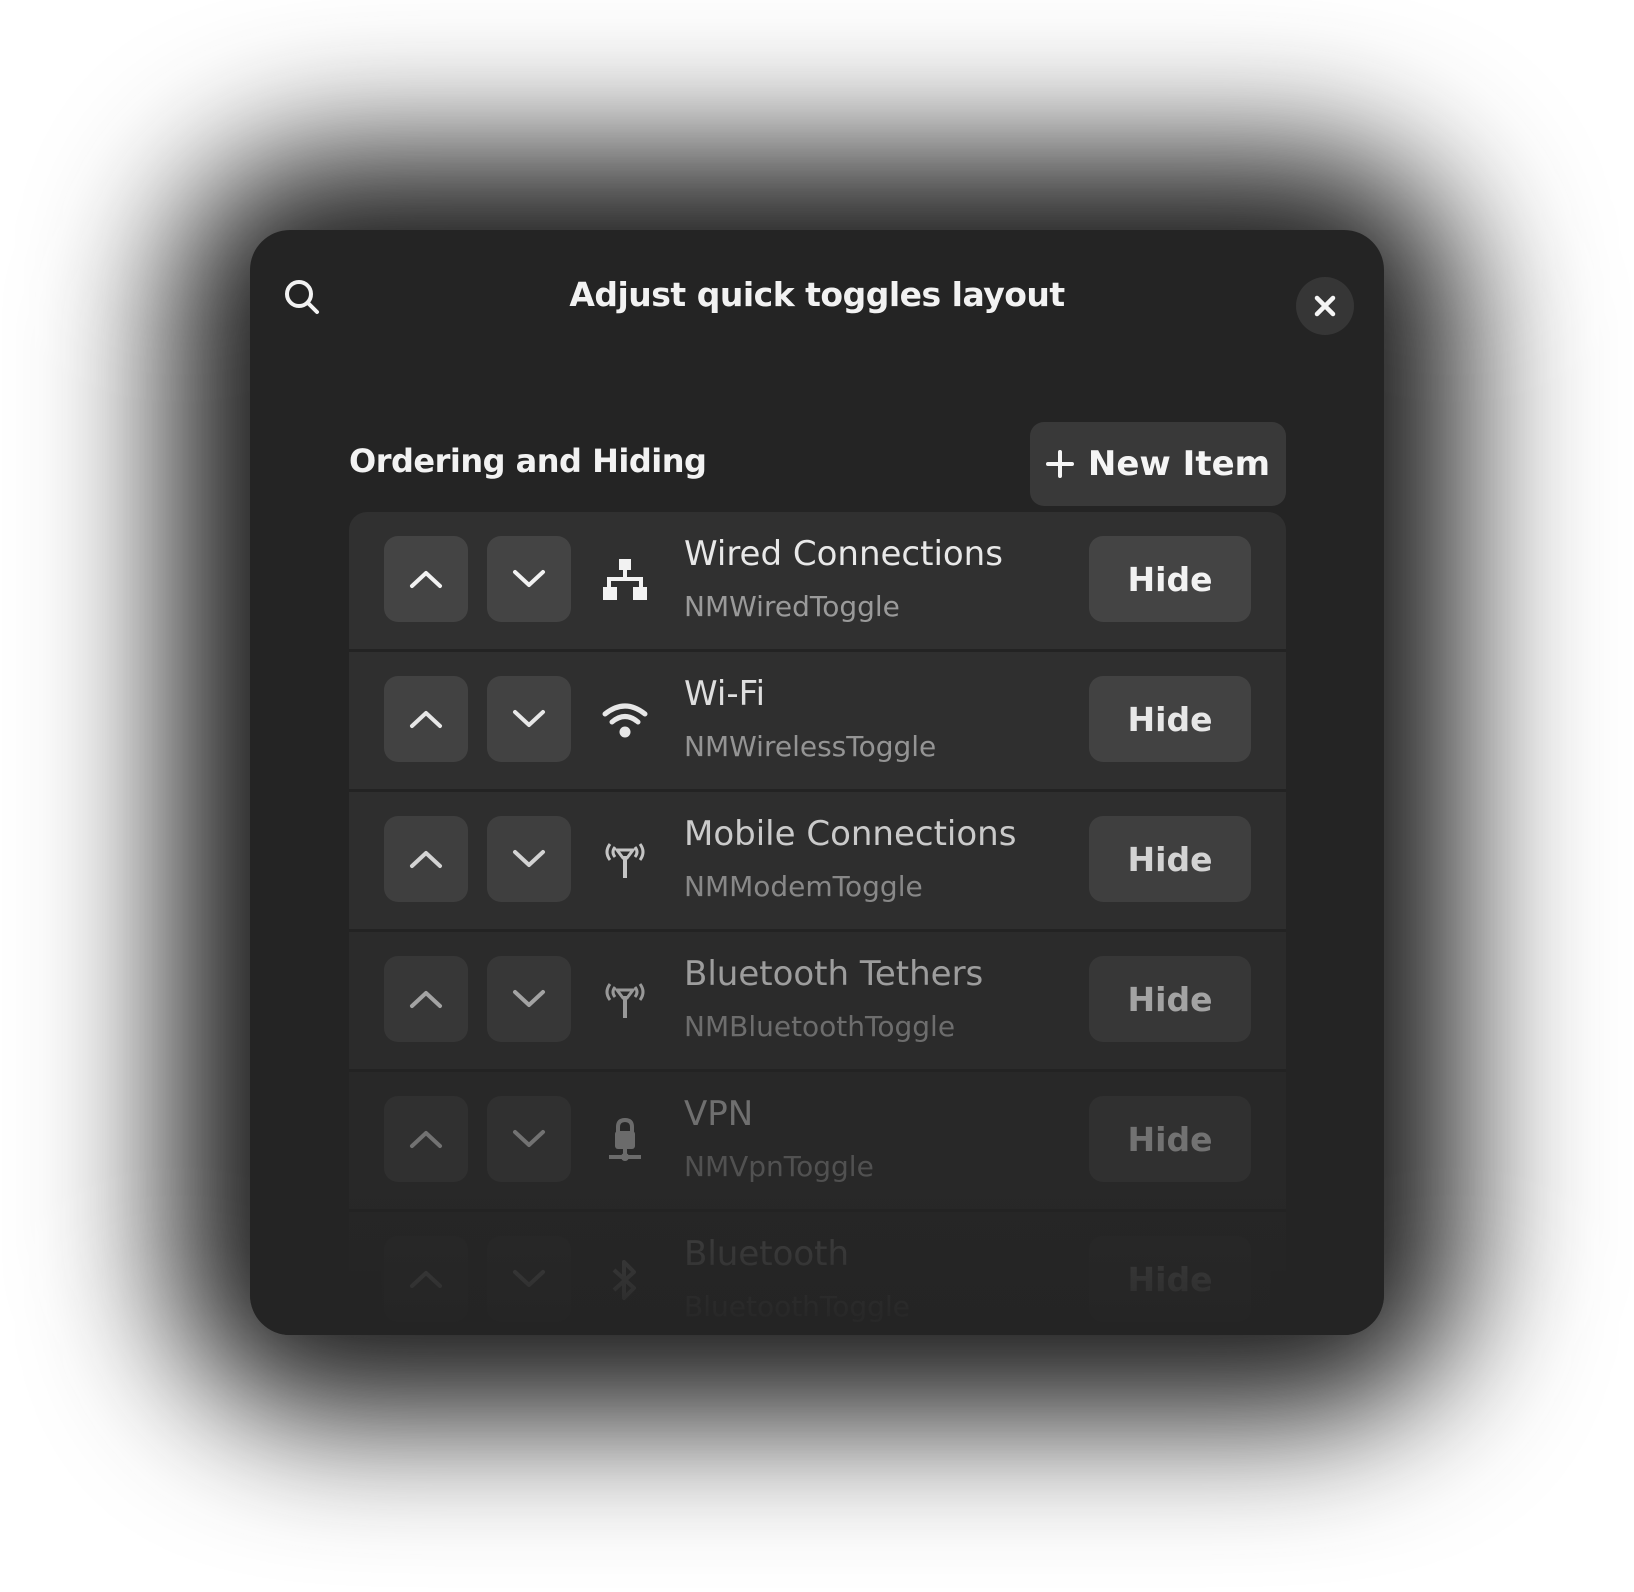 The height and width of the screenshot is (1592, 1634). I want to click on section-header: Ordering and Hiding New Item, so click(817, 468).